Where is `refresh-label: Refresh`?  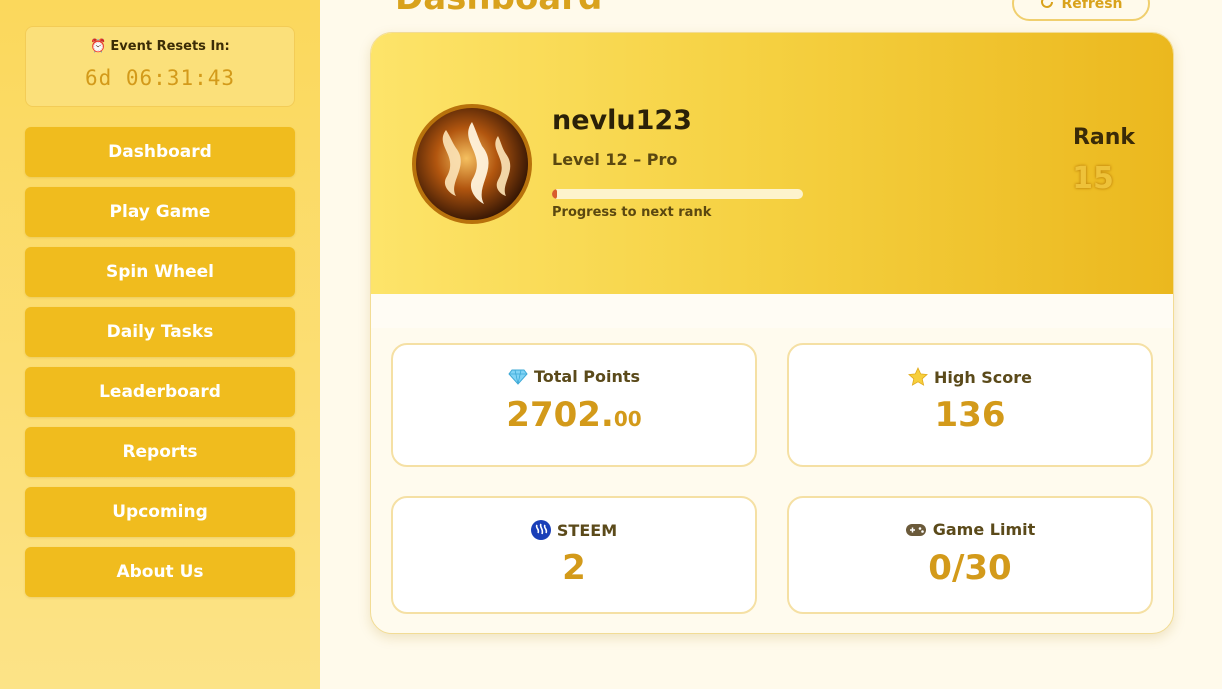
refresh-label: Refresh is located at coordinates (1092, 6).